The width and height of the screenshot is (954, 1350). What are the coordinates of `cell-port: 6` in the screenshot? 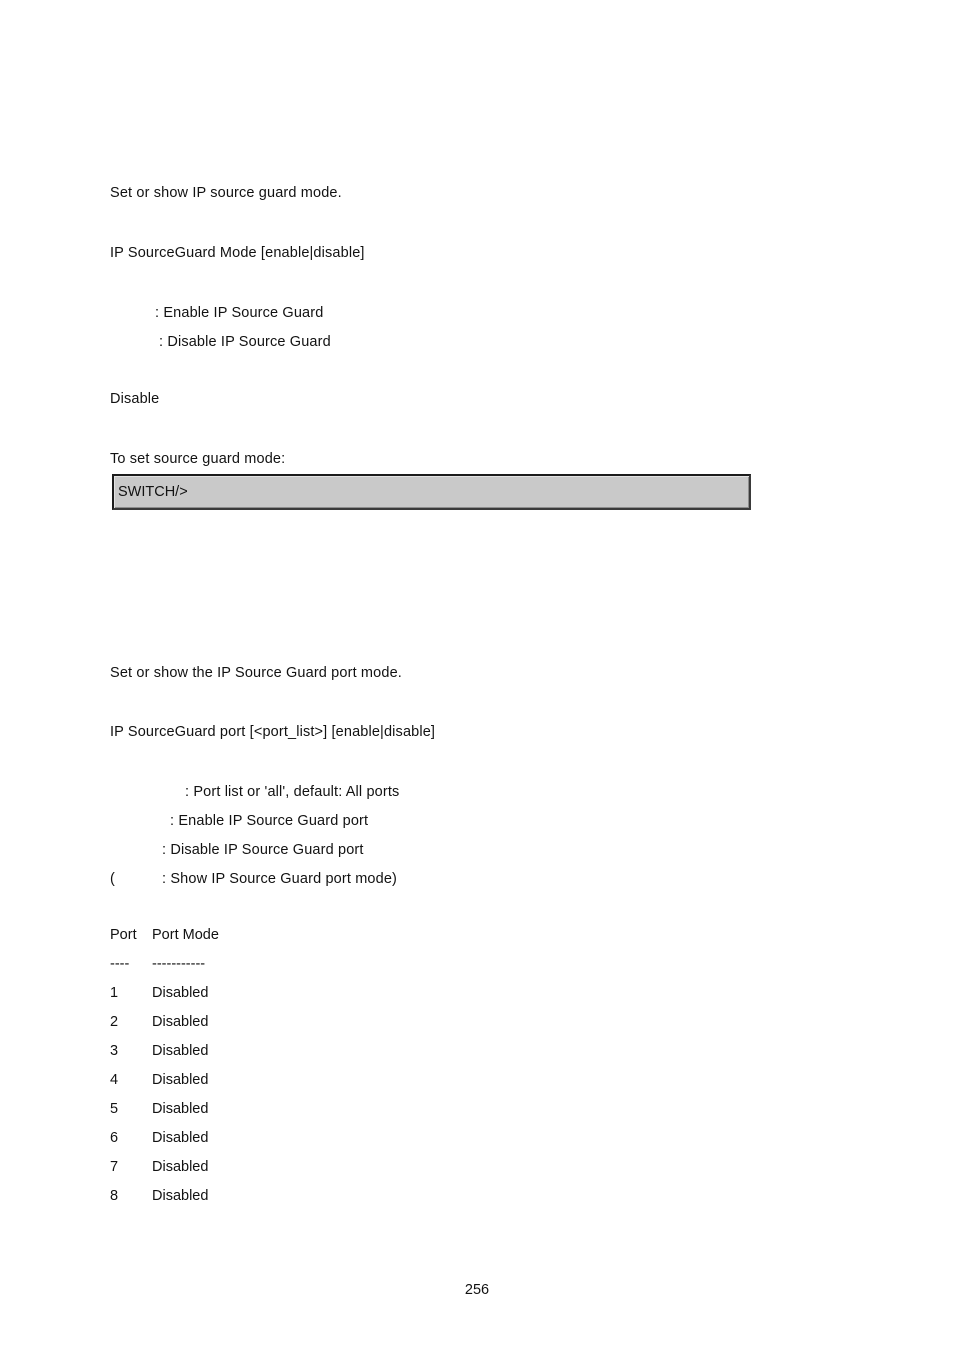 It's located at (114, 1138).